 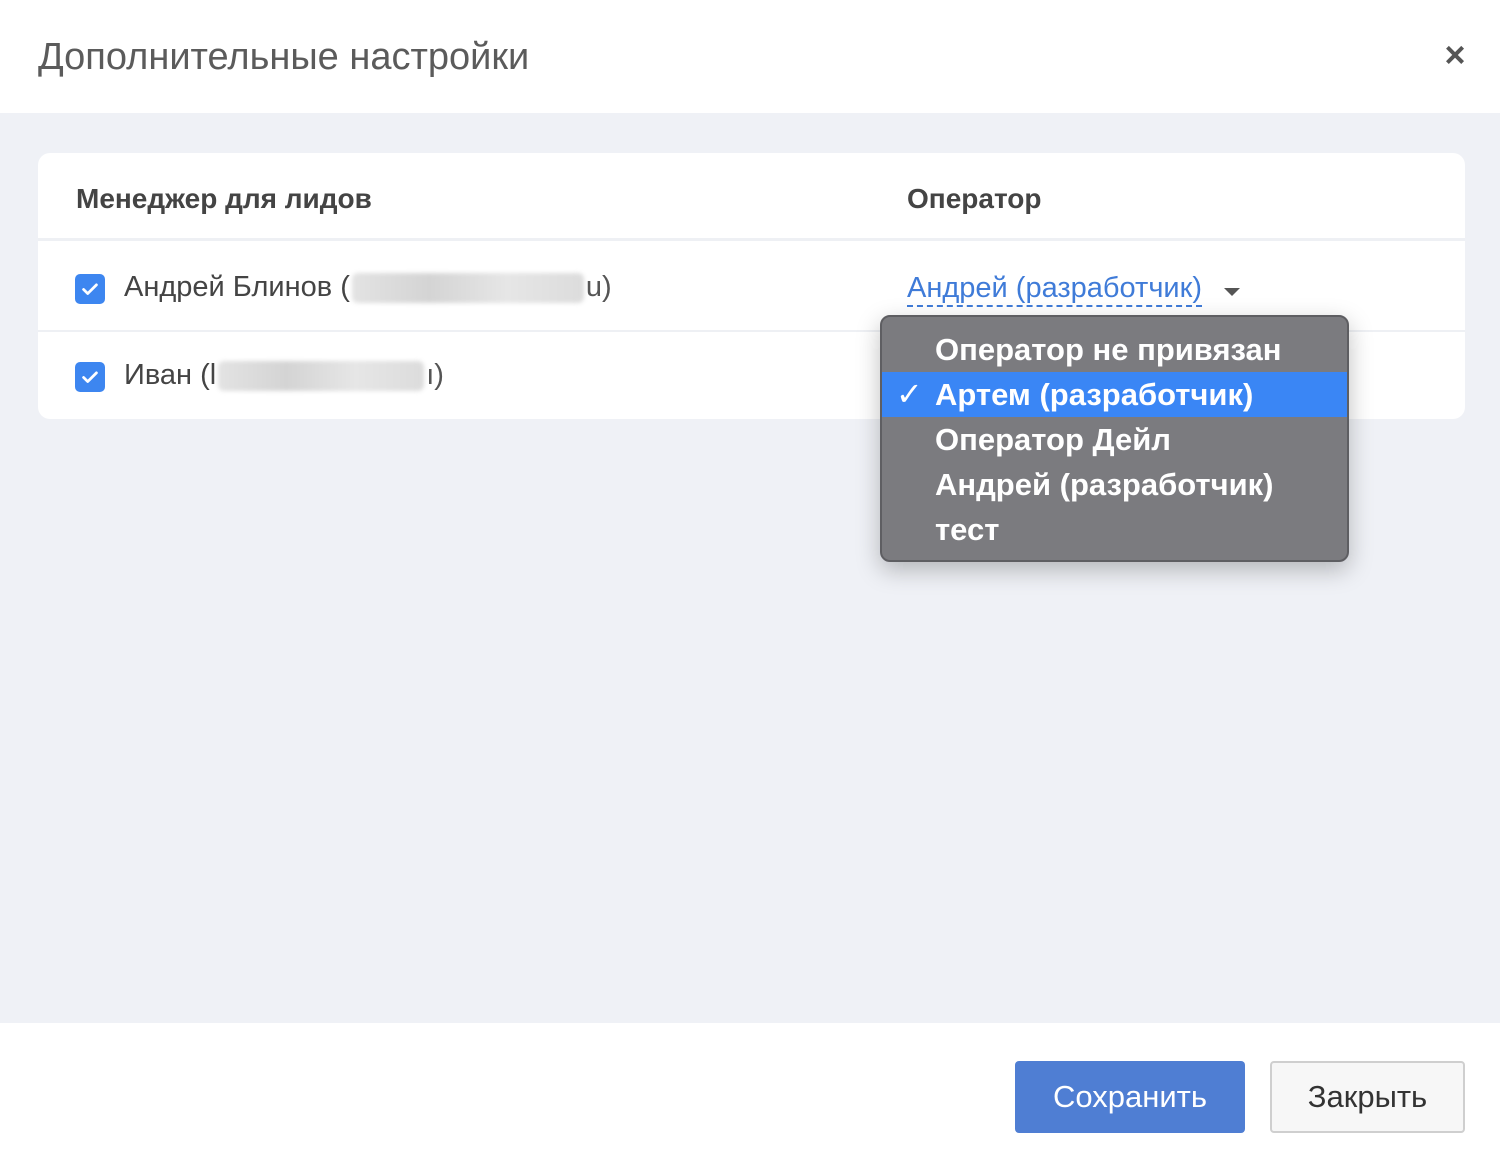 I want to click on dropdown-option: Оператор не привязан, so click(x=1114, y=349).